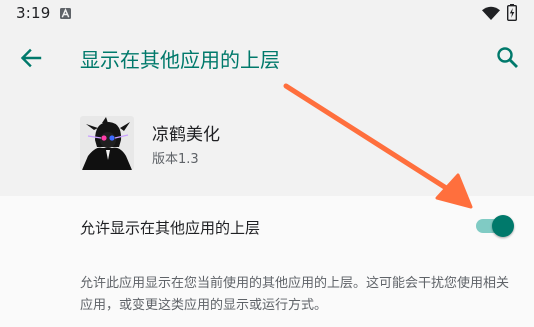 This screenshot has height=327, width=534. I want to click on app-name: 凉鹤美化, so click(186, 135).